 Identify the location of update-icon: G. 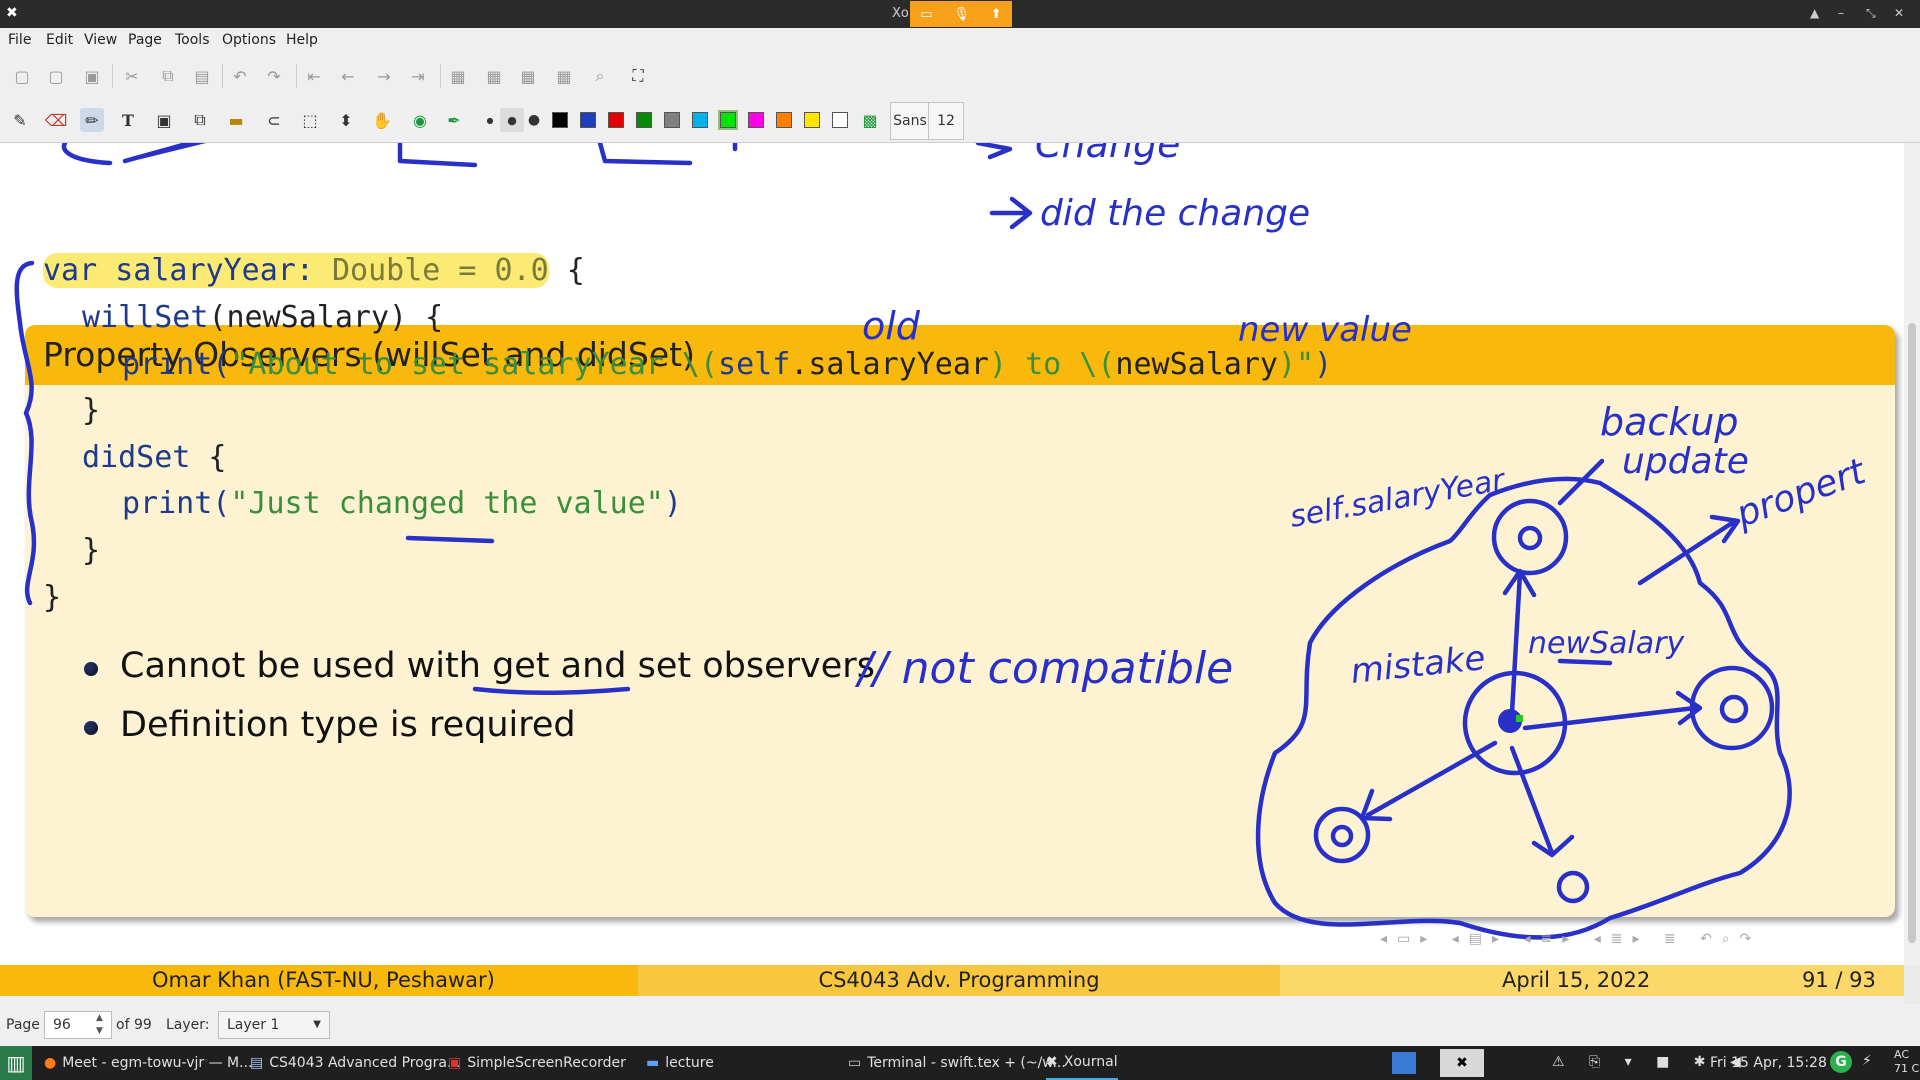
(1841, 1062).